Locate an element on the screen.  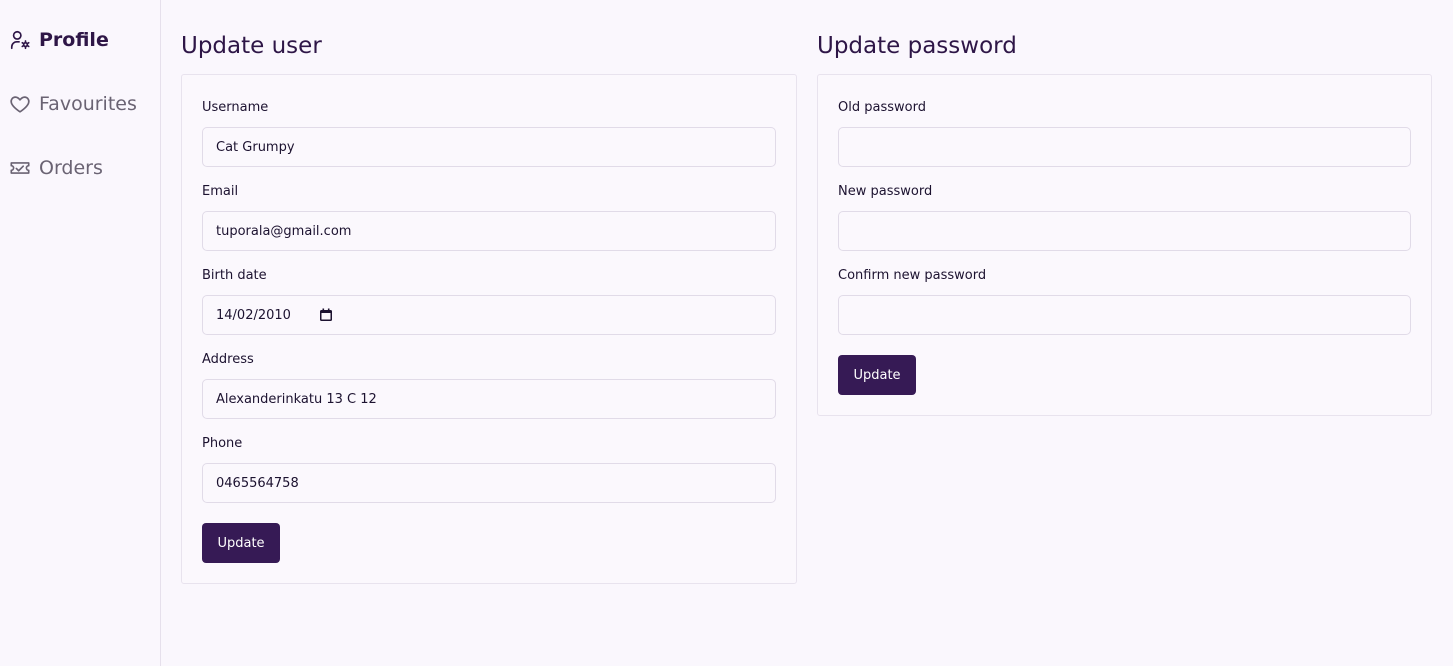
ticket-icon is located at coordinates (20, 168).